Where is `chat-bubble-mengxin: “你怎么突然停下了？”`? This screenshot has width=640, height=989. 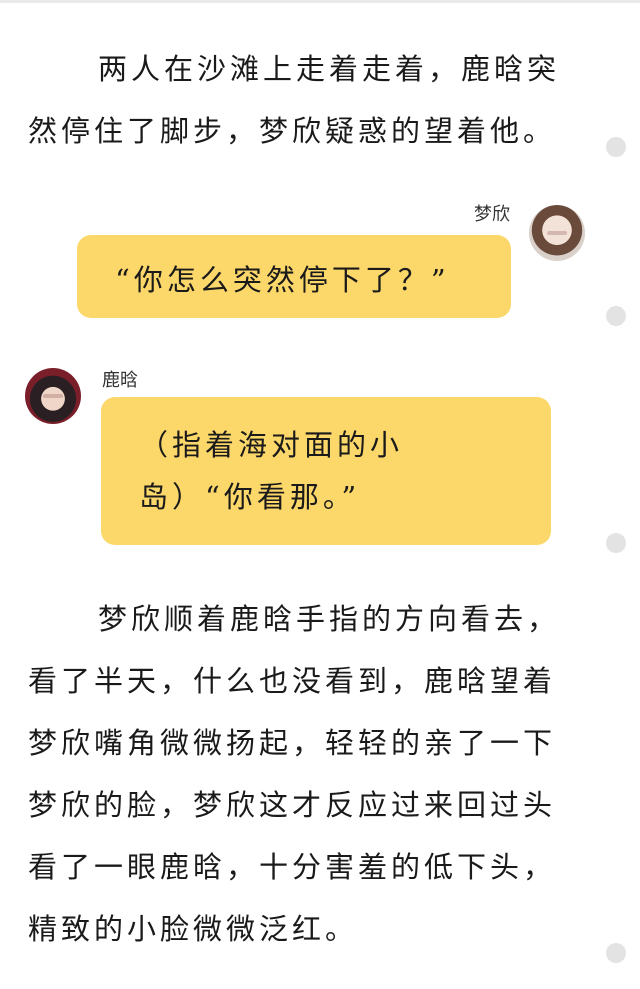
chat-bubble-mengxin: “你怎么突然停下了？” is located at coordinates (294, 276).